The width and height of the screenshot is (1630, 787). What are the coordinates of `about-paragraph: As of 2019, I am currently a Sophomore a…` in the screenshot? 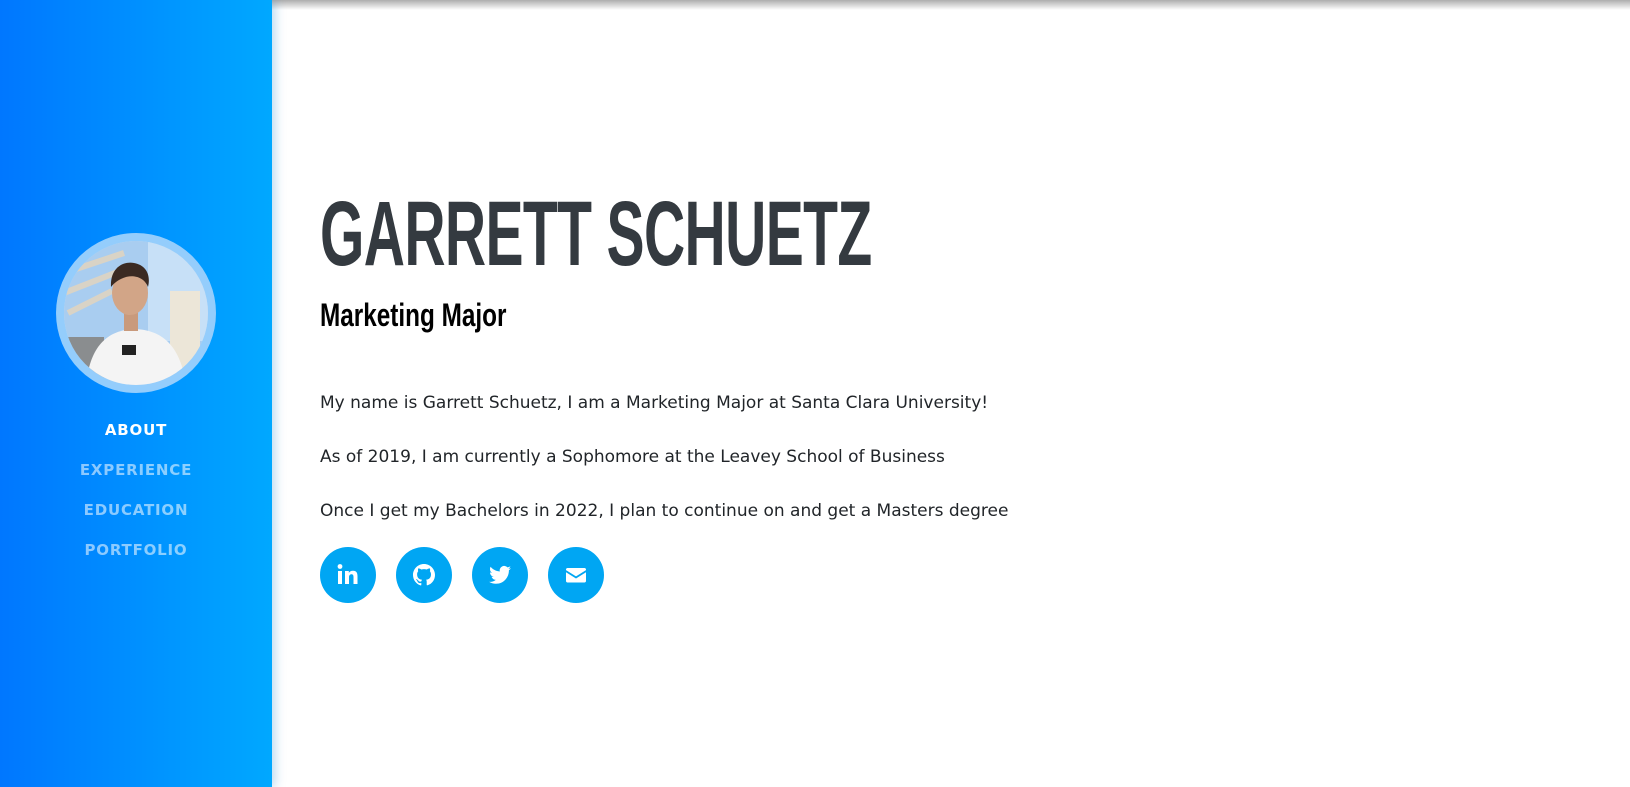 It's located at (632, 457).